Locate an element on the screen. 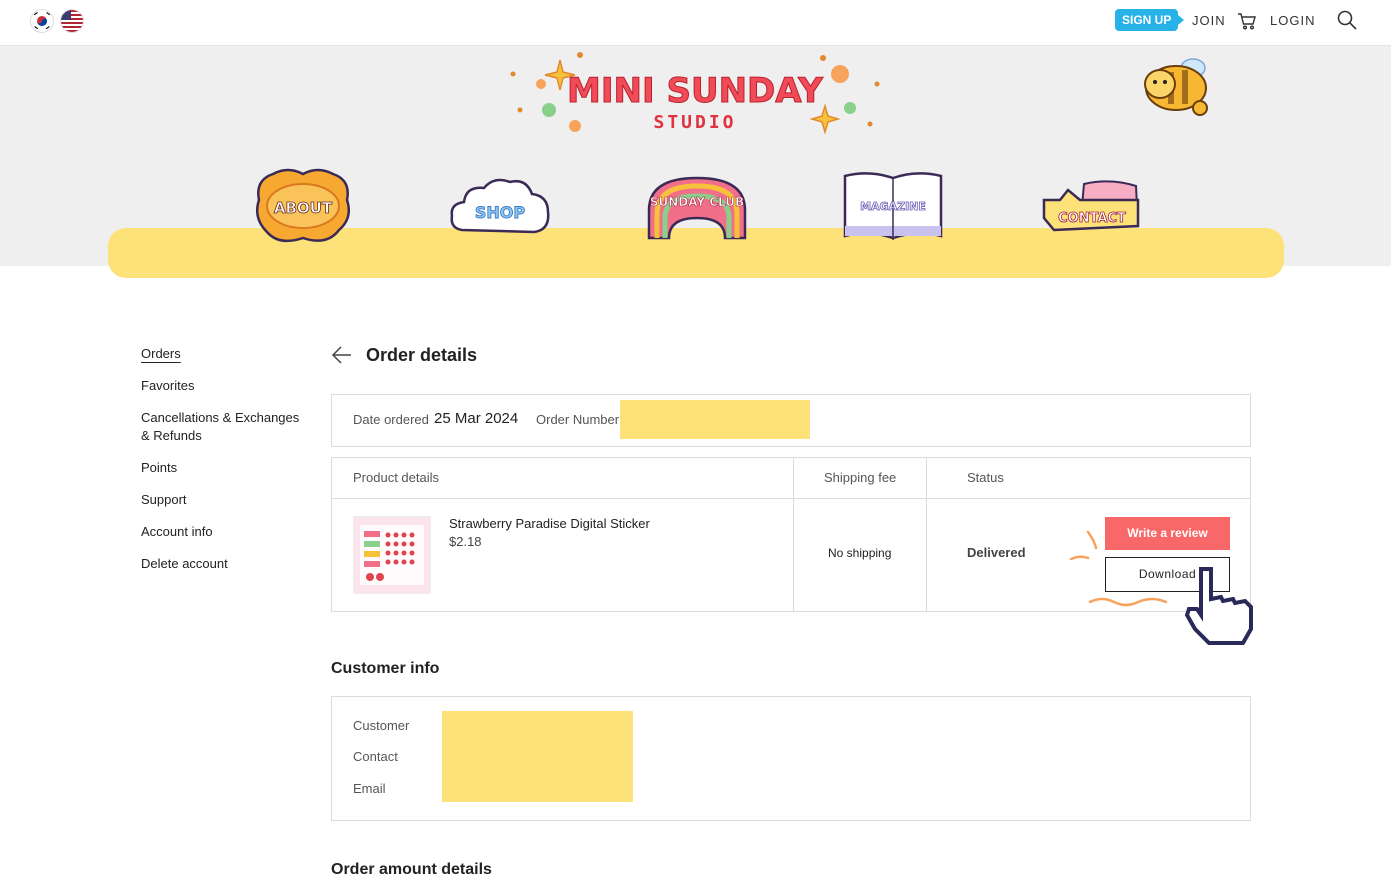 The image size is (1391, 879). back-arrow-icon is located at coordinates (342, 355).